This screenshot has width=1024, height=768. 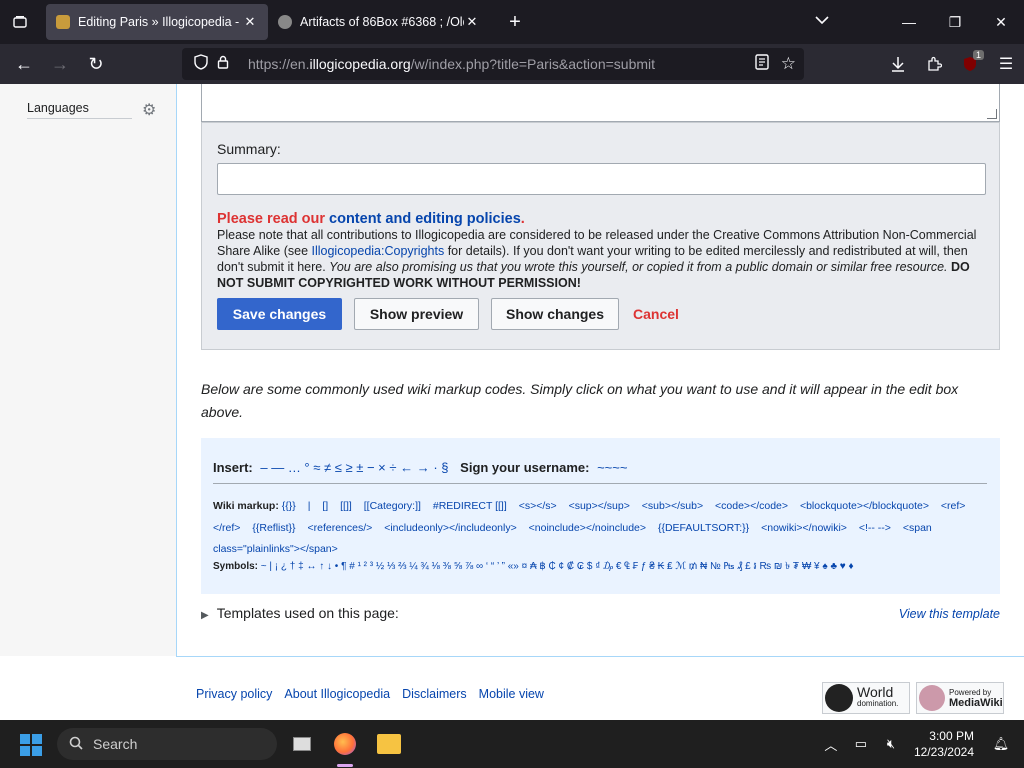 What do you see at coordinates (943, 752) in the screenshot?
I see `clock-date: 12/23/2024` at bounding box center [943, 752].